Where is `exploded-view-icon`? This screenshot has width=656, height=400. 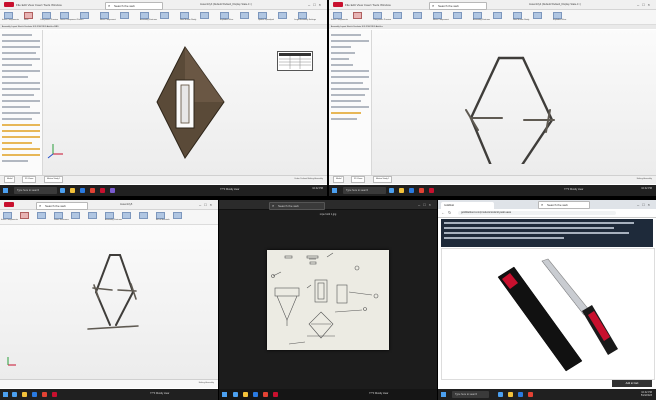
exploded-view-icon is located at coordinates (224, 15).